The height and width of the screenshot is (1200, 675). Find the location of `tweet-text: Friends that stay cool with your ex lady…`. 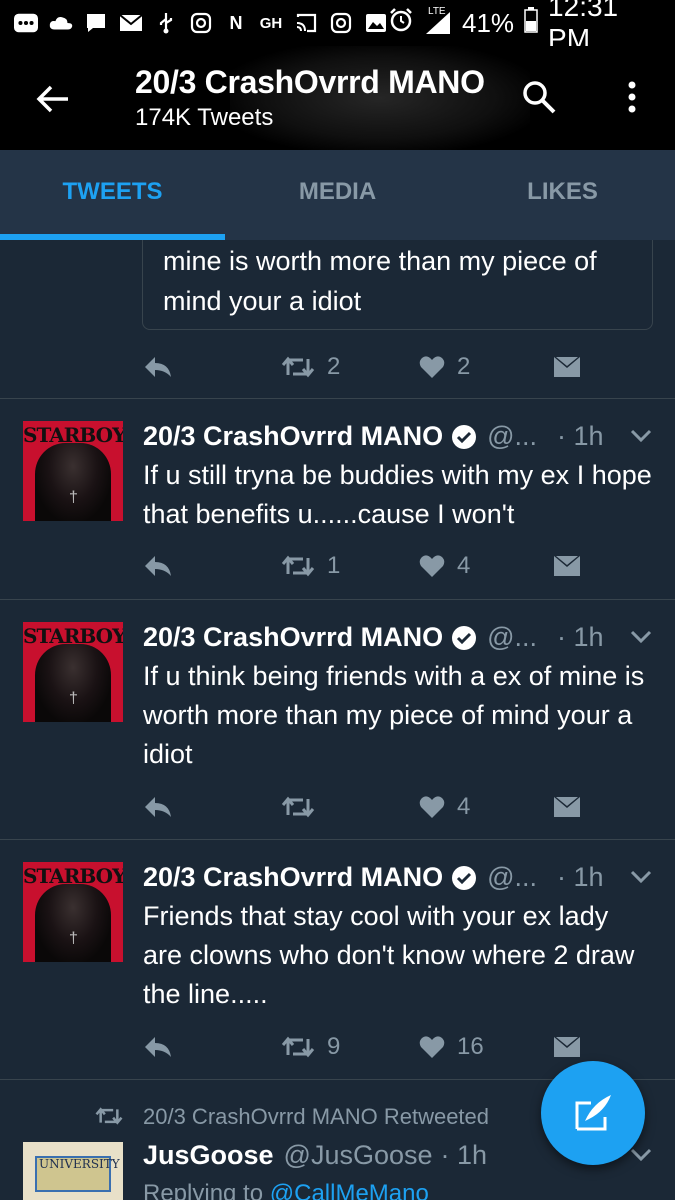

tweet-text: Friends that stay cool with your ex lady… is located at coordinates (389, 955).